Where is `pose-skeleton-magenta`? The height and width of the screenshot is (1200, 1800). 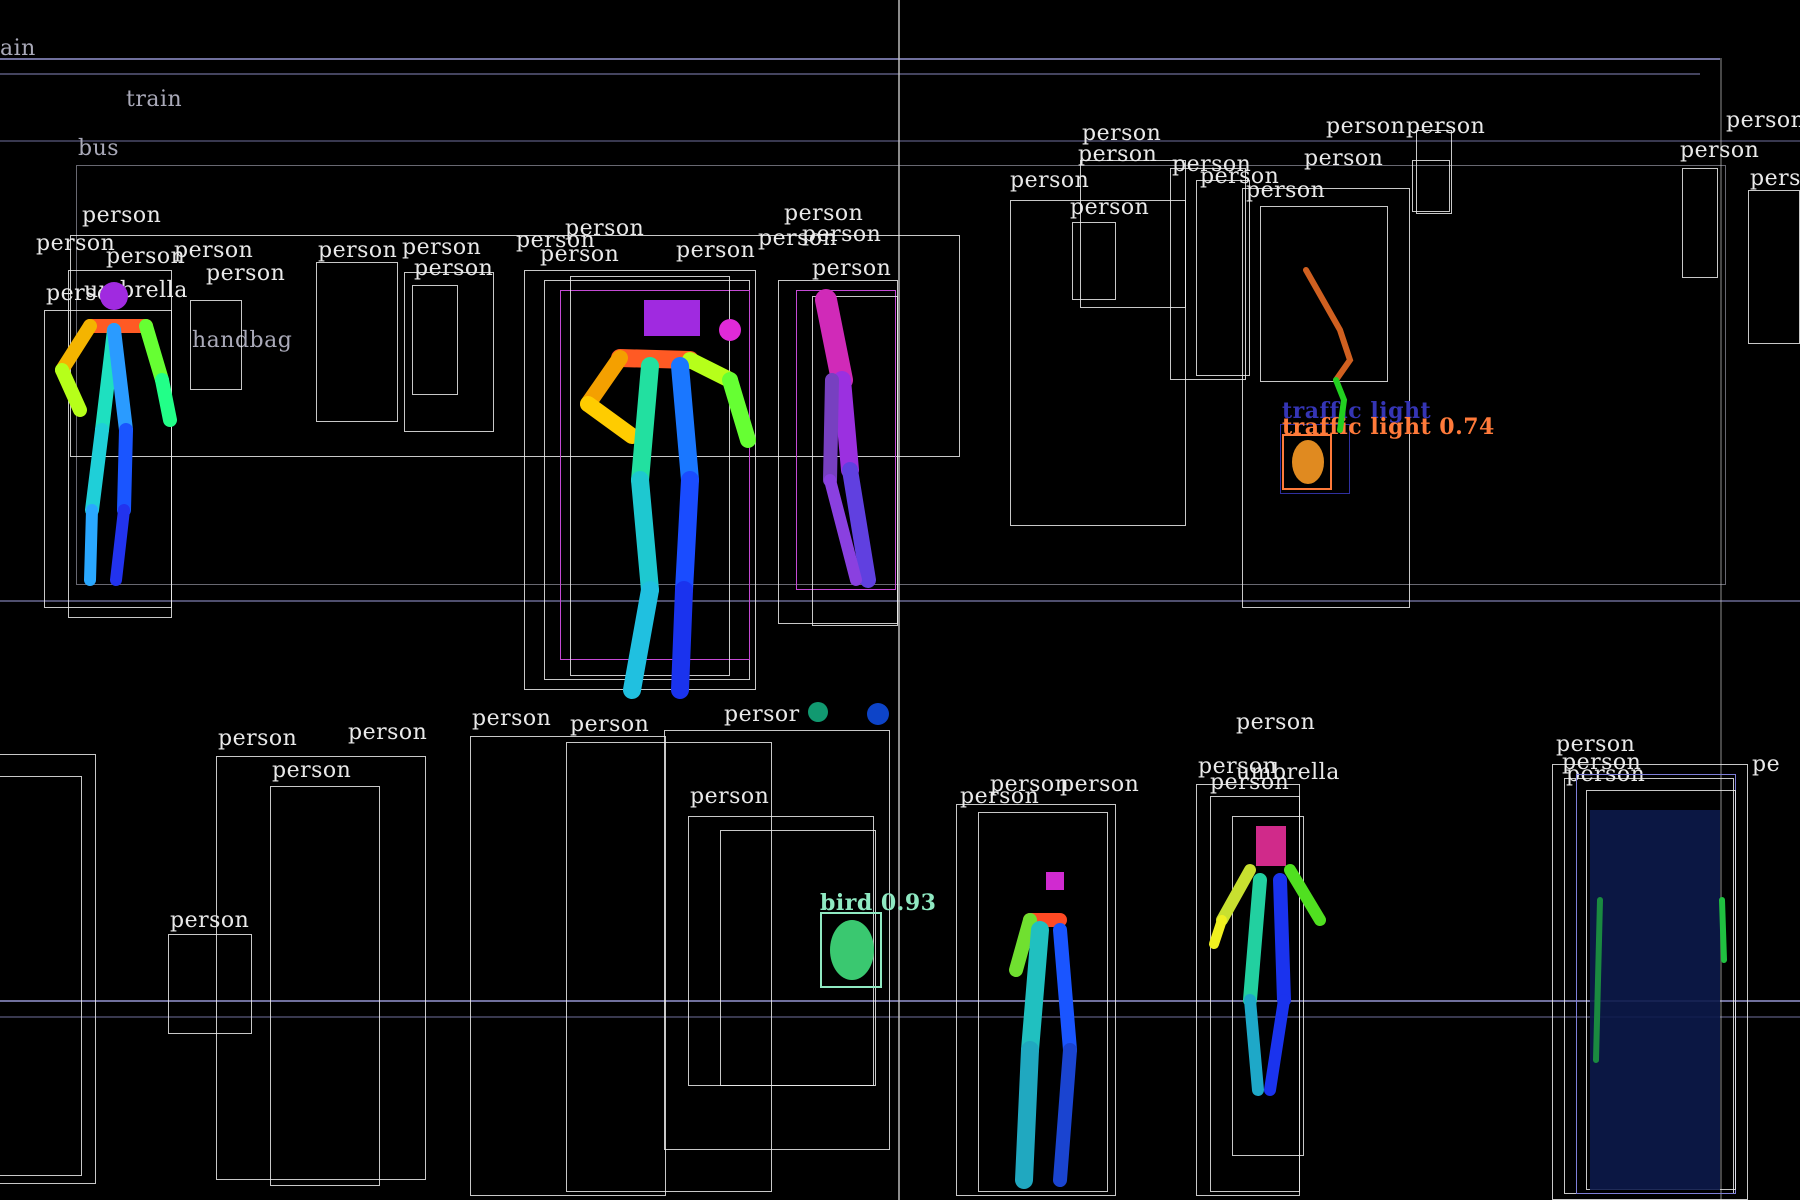
pose-skeleton-magenta is located at coordinates (845, 438).